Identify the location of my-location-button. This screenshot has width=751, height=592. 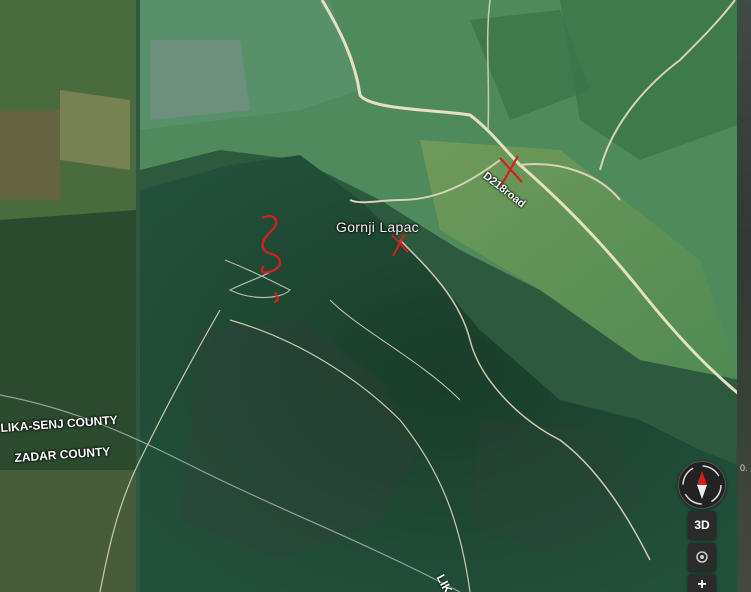
(702, 557).